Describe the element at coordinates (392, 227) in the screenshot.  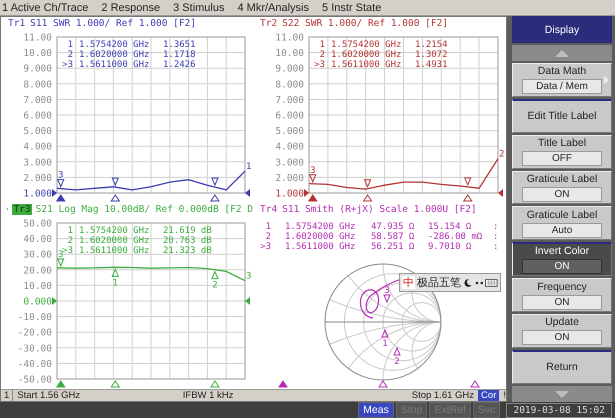
I see `marker-value: 47.935 Ω` at that location.